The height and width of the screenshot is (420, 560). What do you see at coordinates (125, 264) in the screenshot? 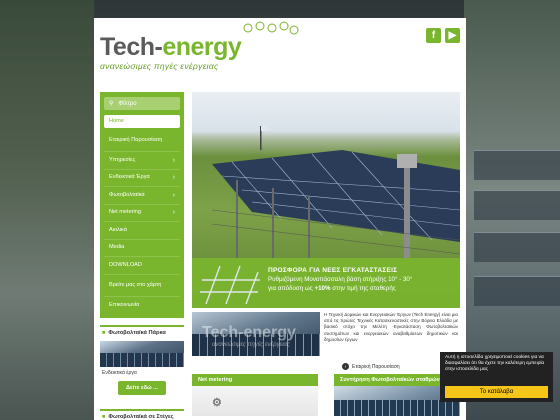
I see `sidebar-item-label: DOWNLOAD` at bounding box center [125, 264].